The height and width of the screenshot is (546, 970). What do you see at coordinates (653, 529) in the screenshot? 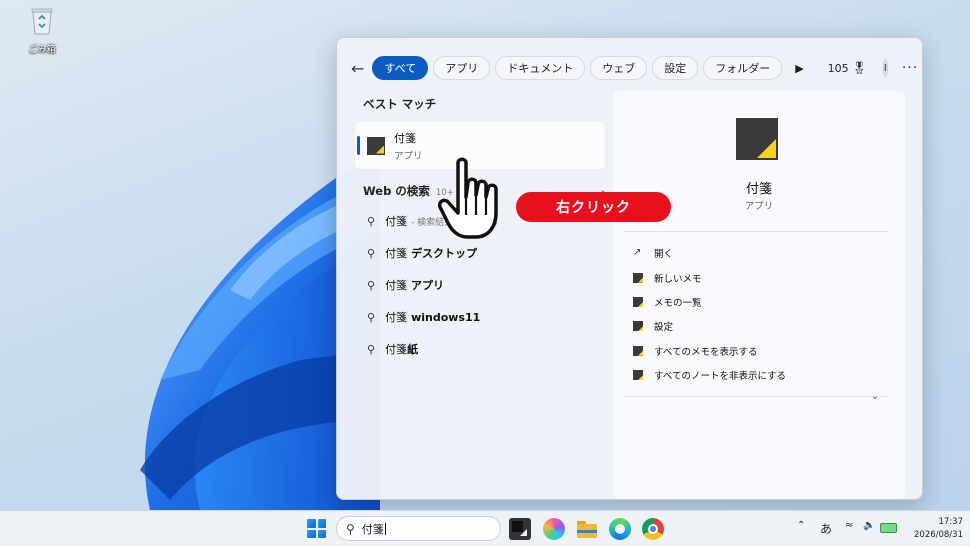
I see `taskbar-chrome-icon` at bounding box center [653, 529].